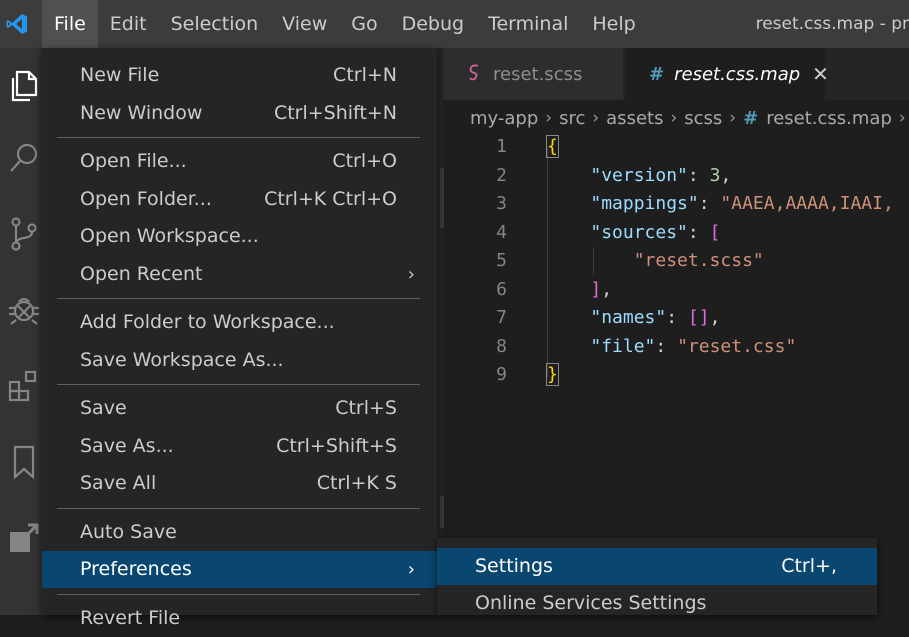 The height and width of the screenshot is (637, 909). Describe the element at coordinates (239, 274) in the screenshot. I see `menu-item-open-recent: Open Recent ›` at that location.